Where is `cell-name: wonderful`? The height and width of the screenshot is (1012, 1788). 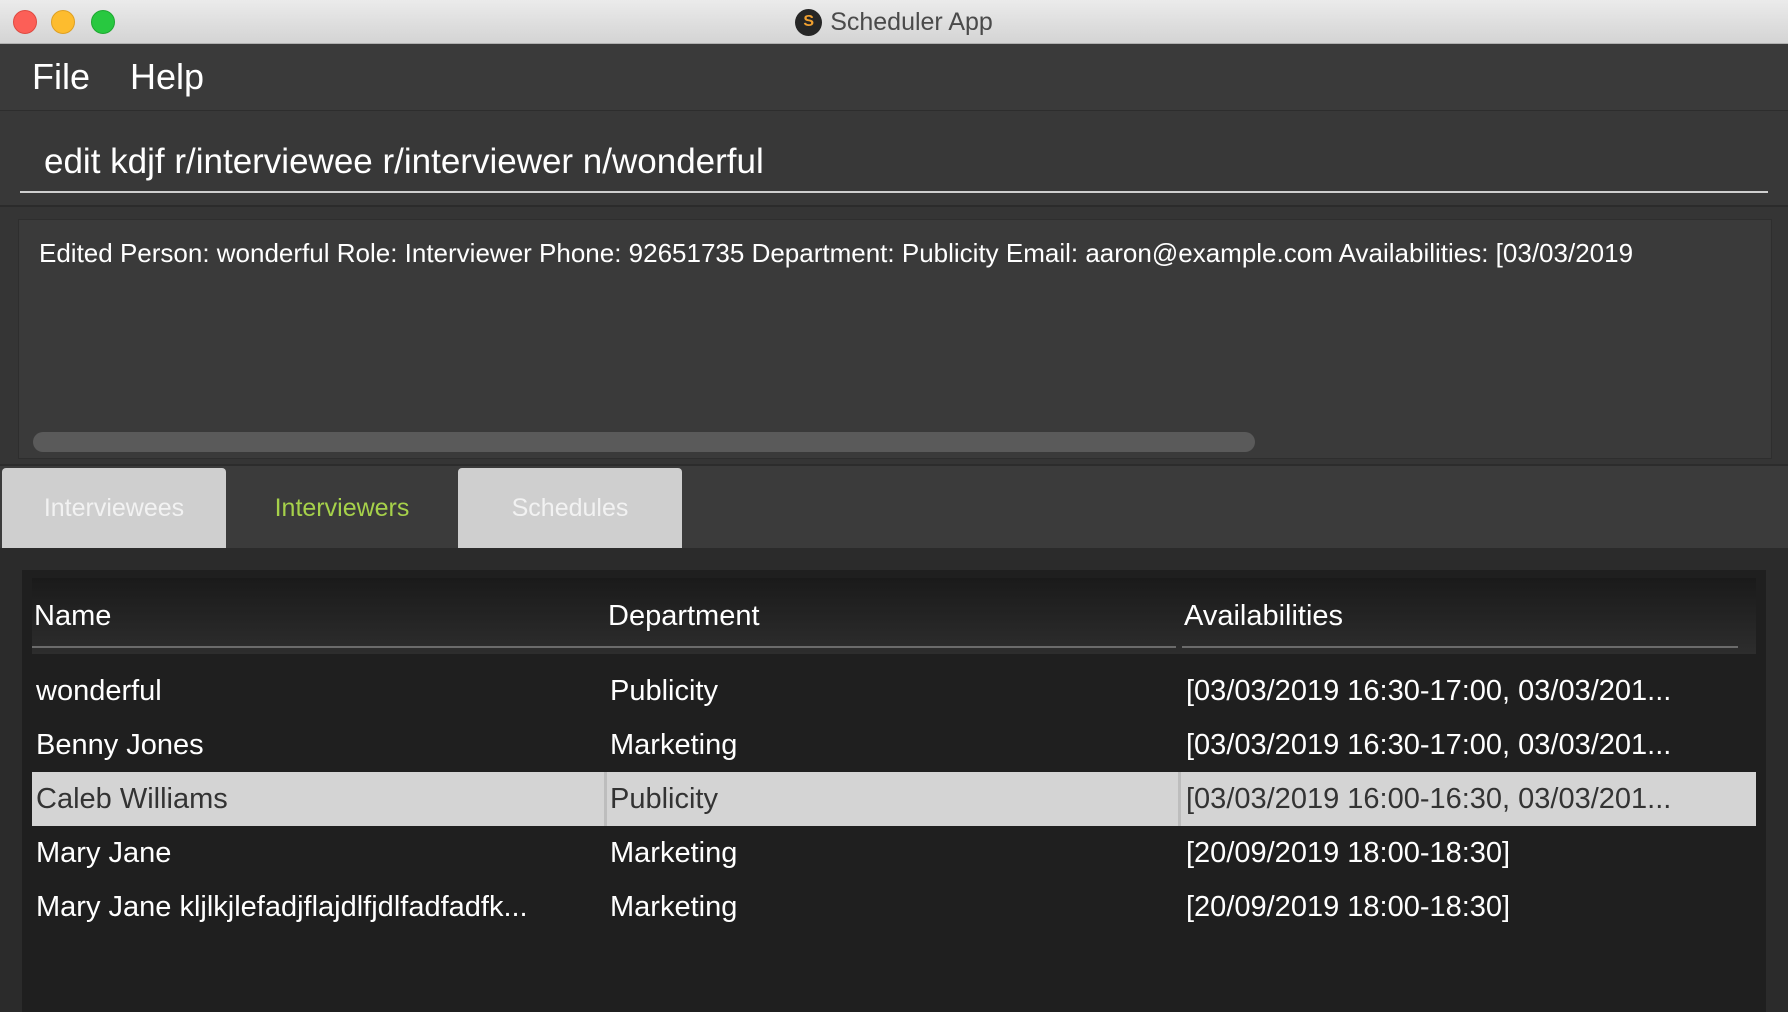 cell-name: wonderful is located at coordinates (99, 690).